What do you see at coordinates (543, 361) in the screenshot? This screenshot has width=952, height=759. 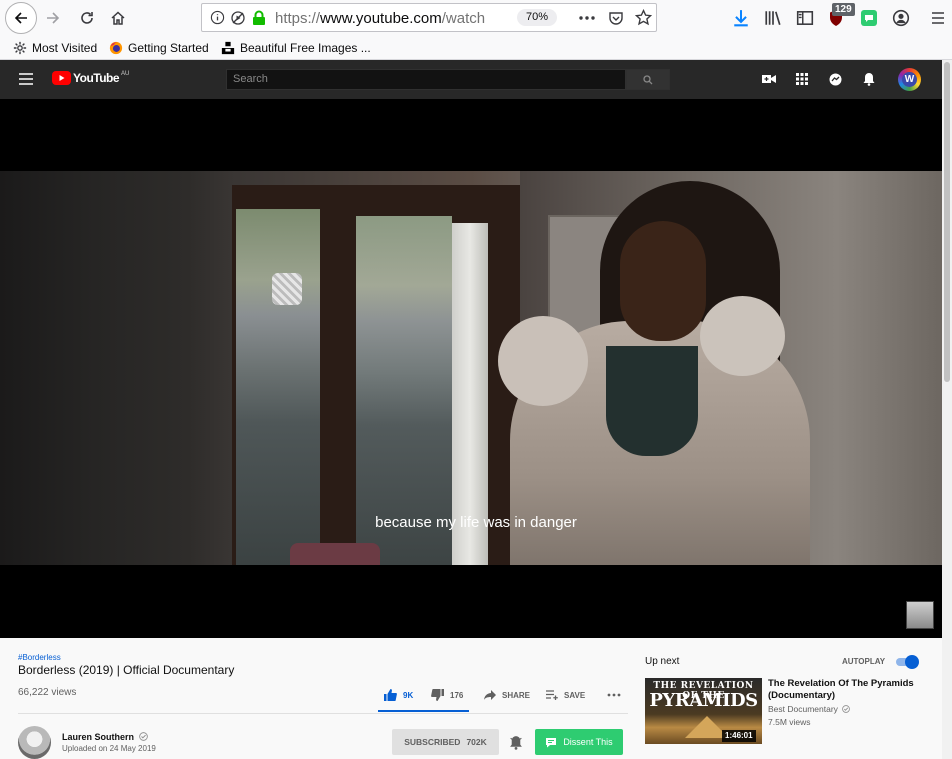 I see `coat-fur-left` at bounding box center [543, 361].